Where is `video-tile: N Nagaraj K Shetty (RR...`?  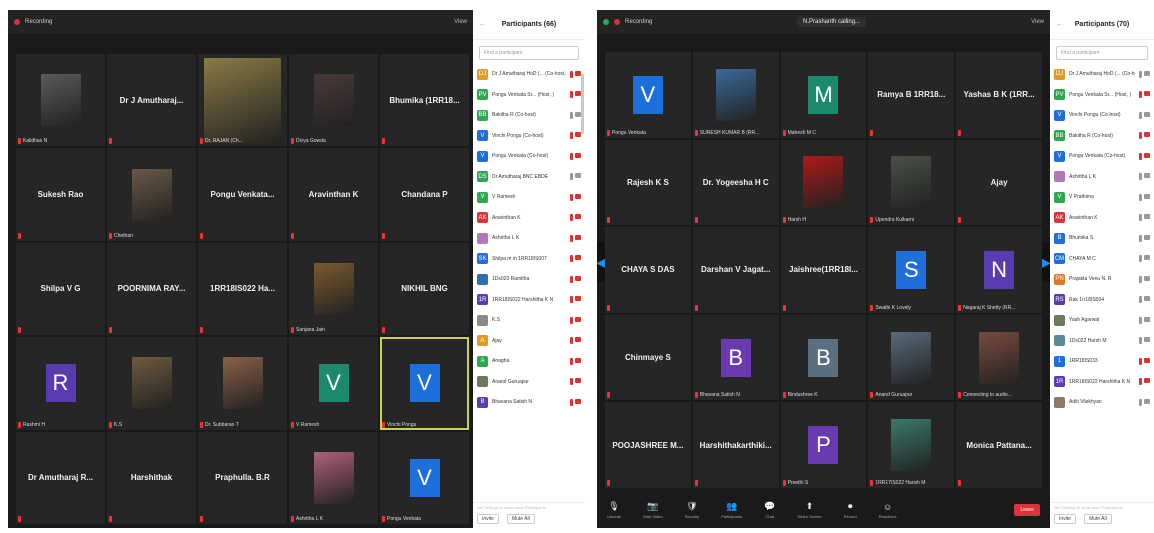
video-tile: N Nagaraj K Shetty (RR... is located at coordinates (999, 270).